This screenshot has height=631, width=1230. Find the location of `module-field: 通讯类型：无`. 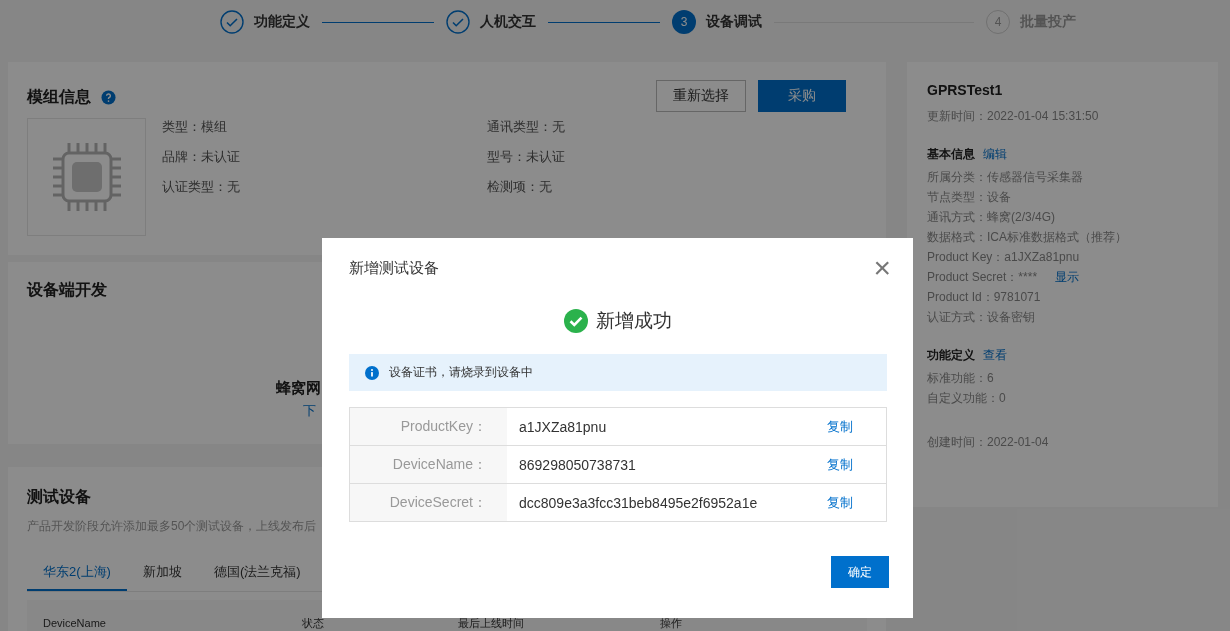

module-field: 通讯类型：无 is located at coordinates (587, 127).